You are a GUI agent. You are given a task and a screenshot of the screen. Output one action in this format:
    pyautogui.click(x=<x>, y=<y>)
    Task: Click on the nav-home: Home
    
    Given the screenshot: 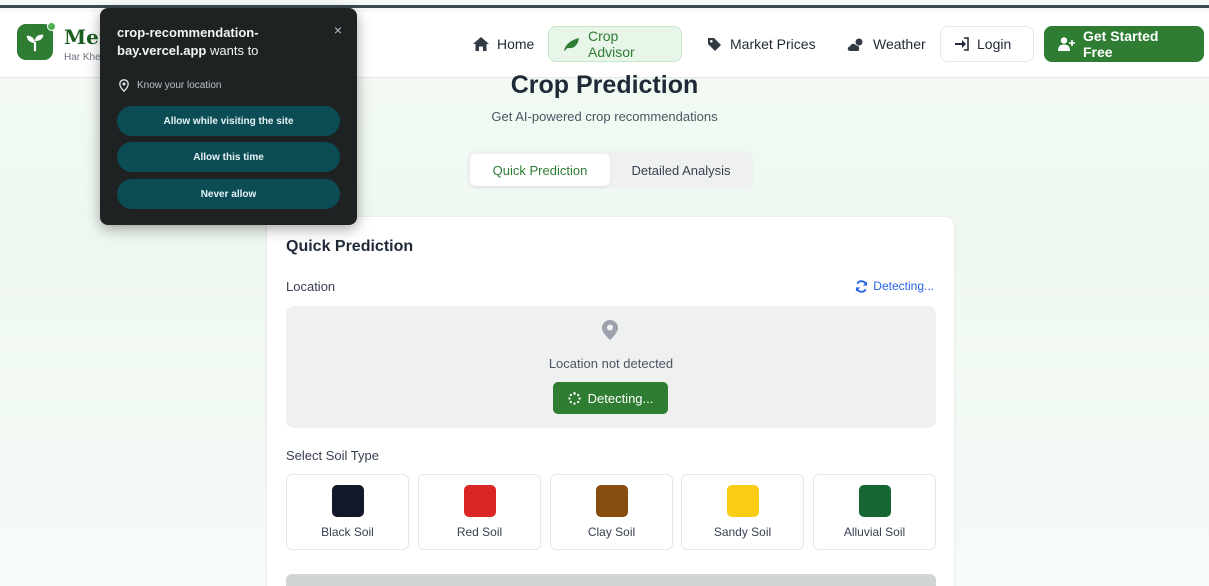 What is the action you would take?
    pyautogui.click(x=503, y=44)
    